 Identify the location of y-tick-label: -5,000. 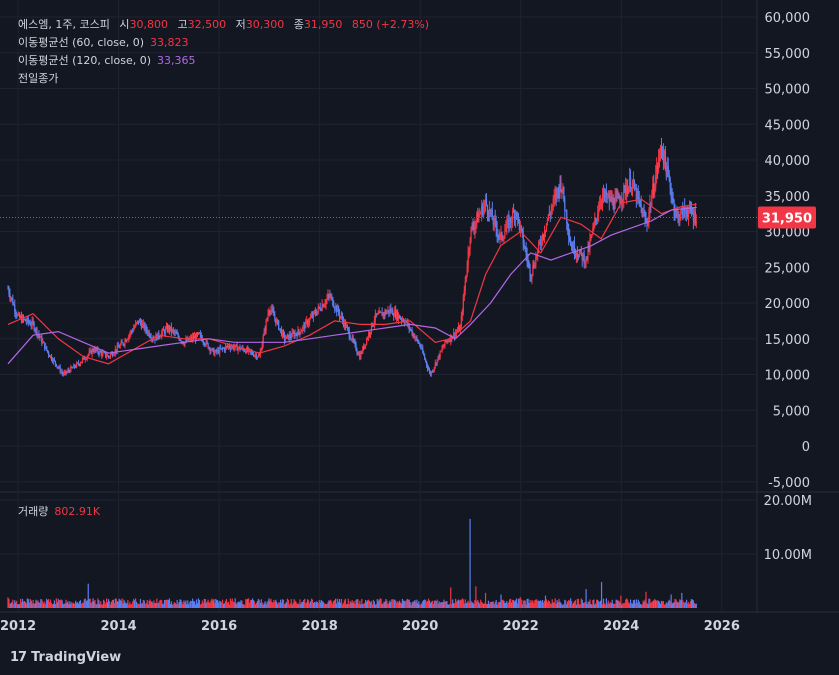
(789, 483).